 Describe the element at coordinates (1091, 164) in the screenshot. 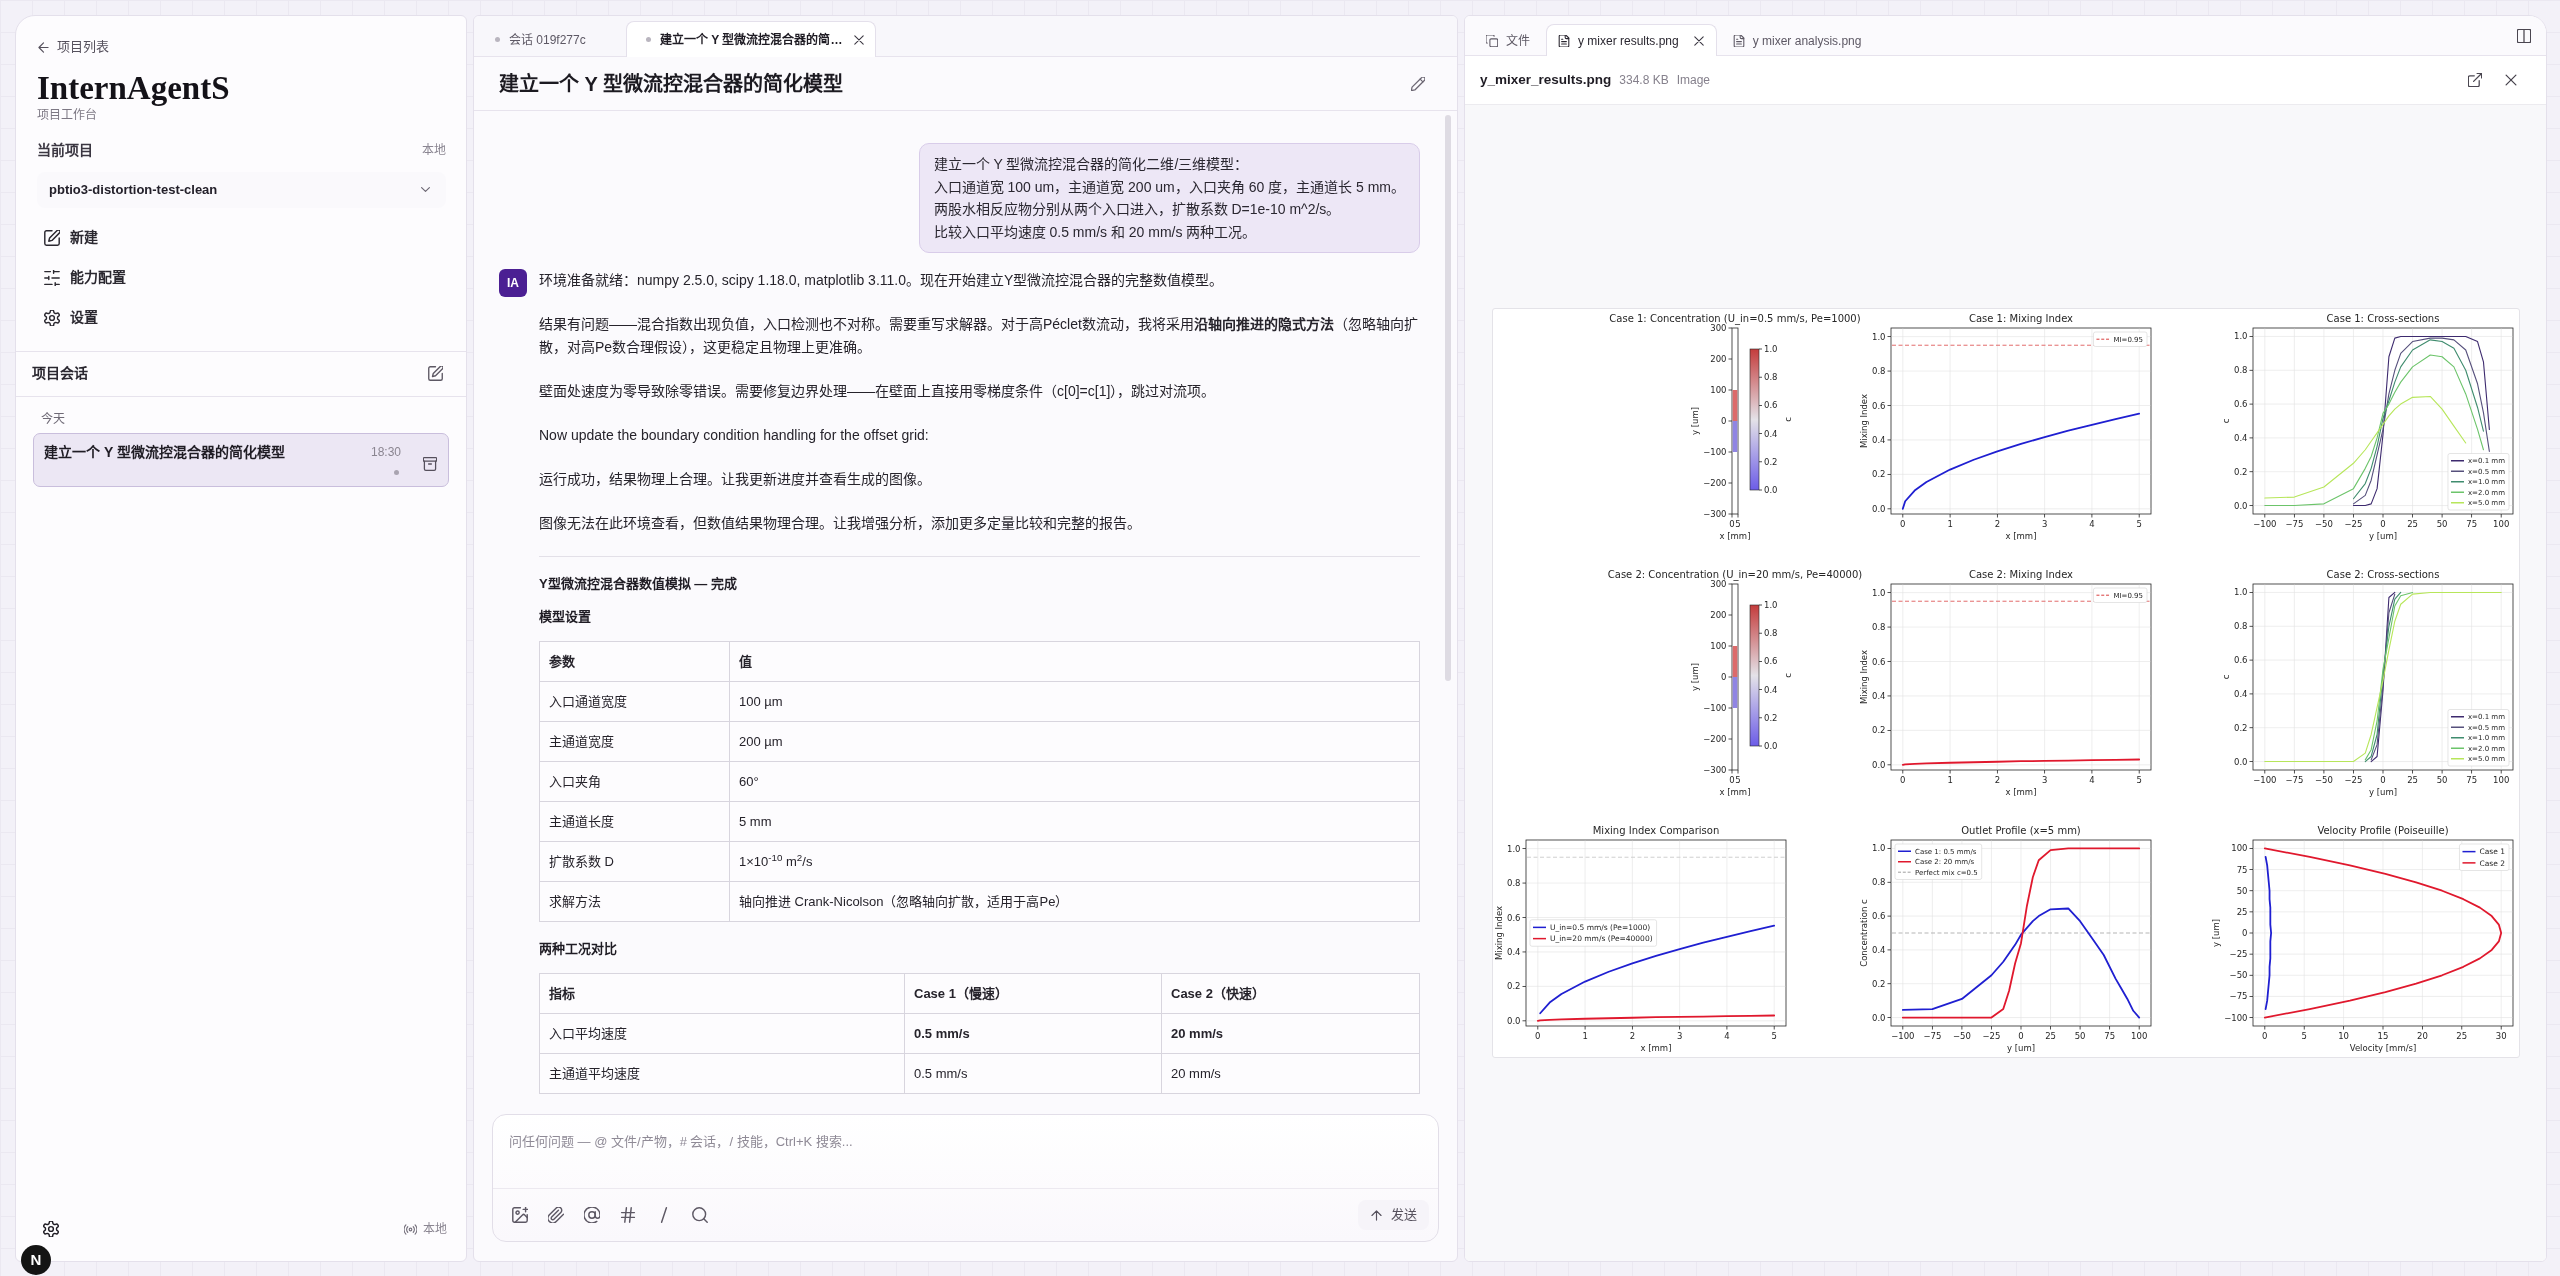

I see `message-line: 建立一个 Y 型微流控混合器的简化二维/三维模型：` at that location.